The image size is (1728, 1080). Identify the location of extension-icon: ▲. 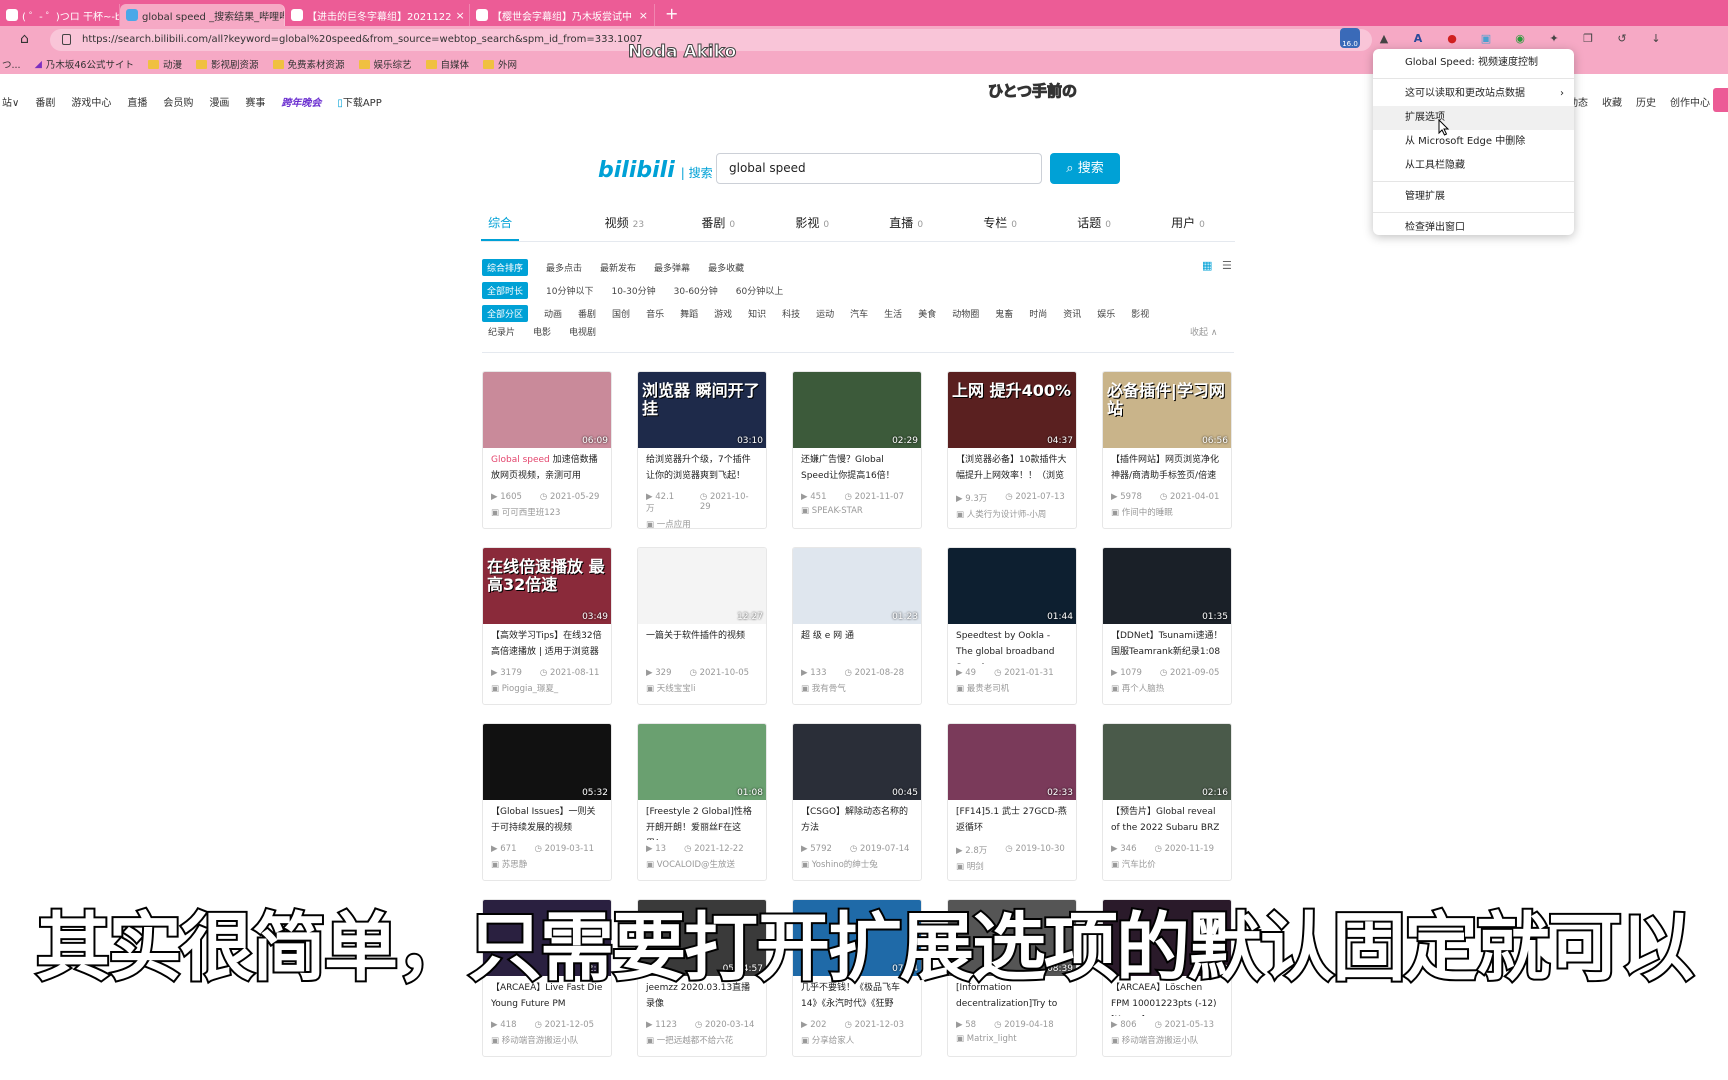
(1384, 38).